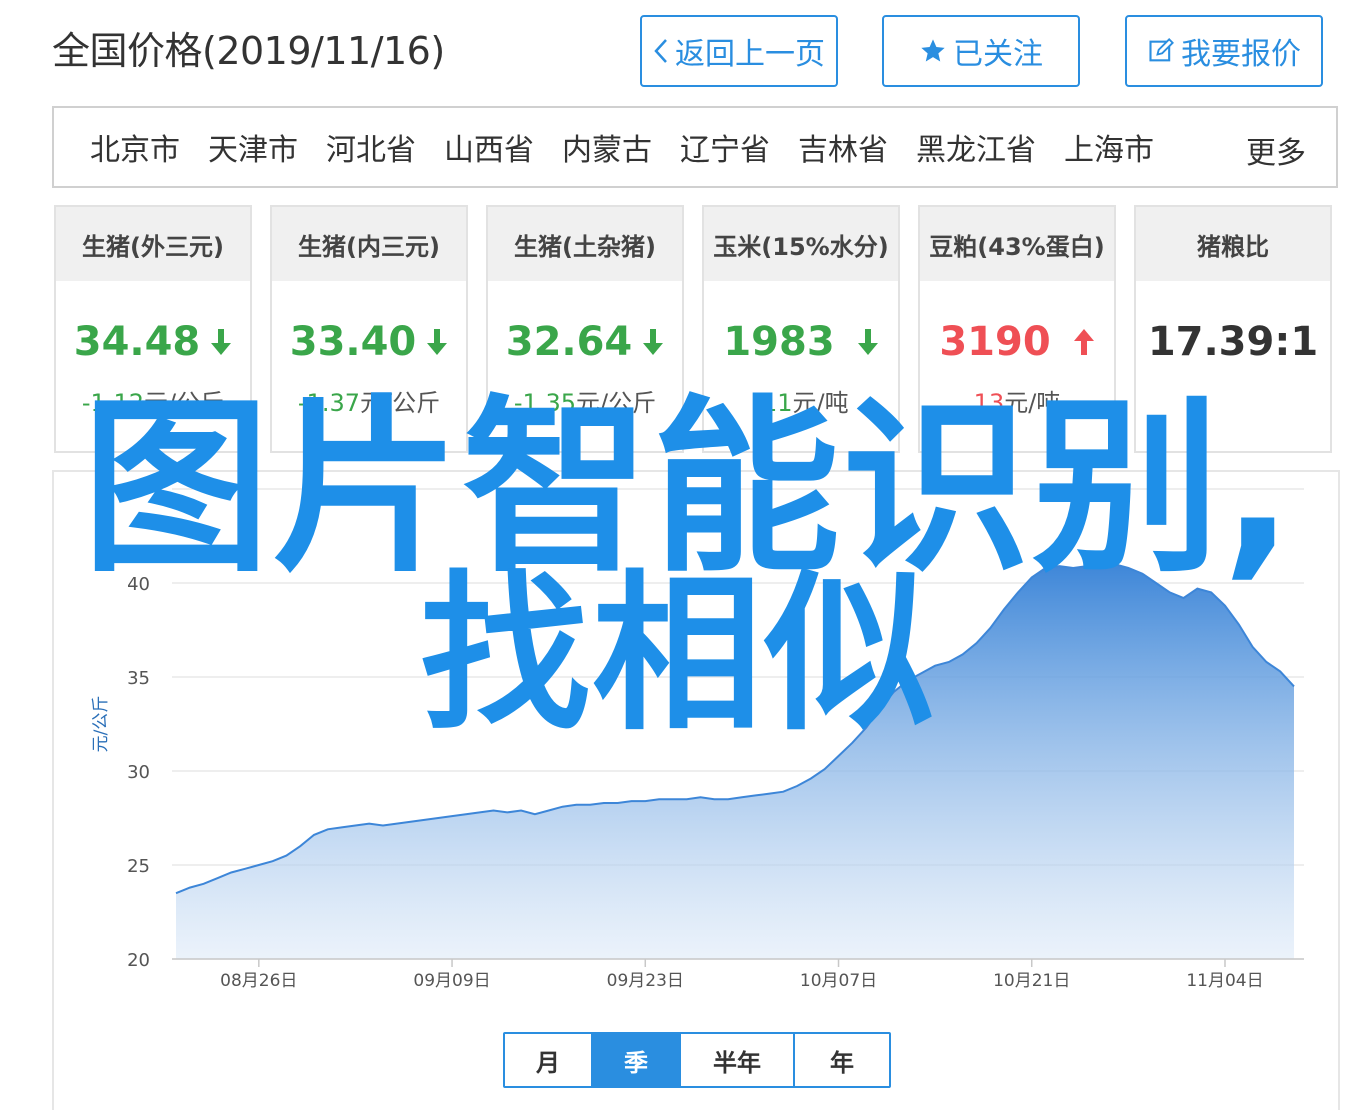 The height and width of the screenshot is (1110, 1360). I want to click on region-item: 辽宁省, so click(725, 147).